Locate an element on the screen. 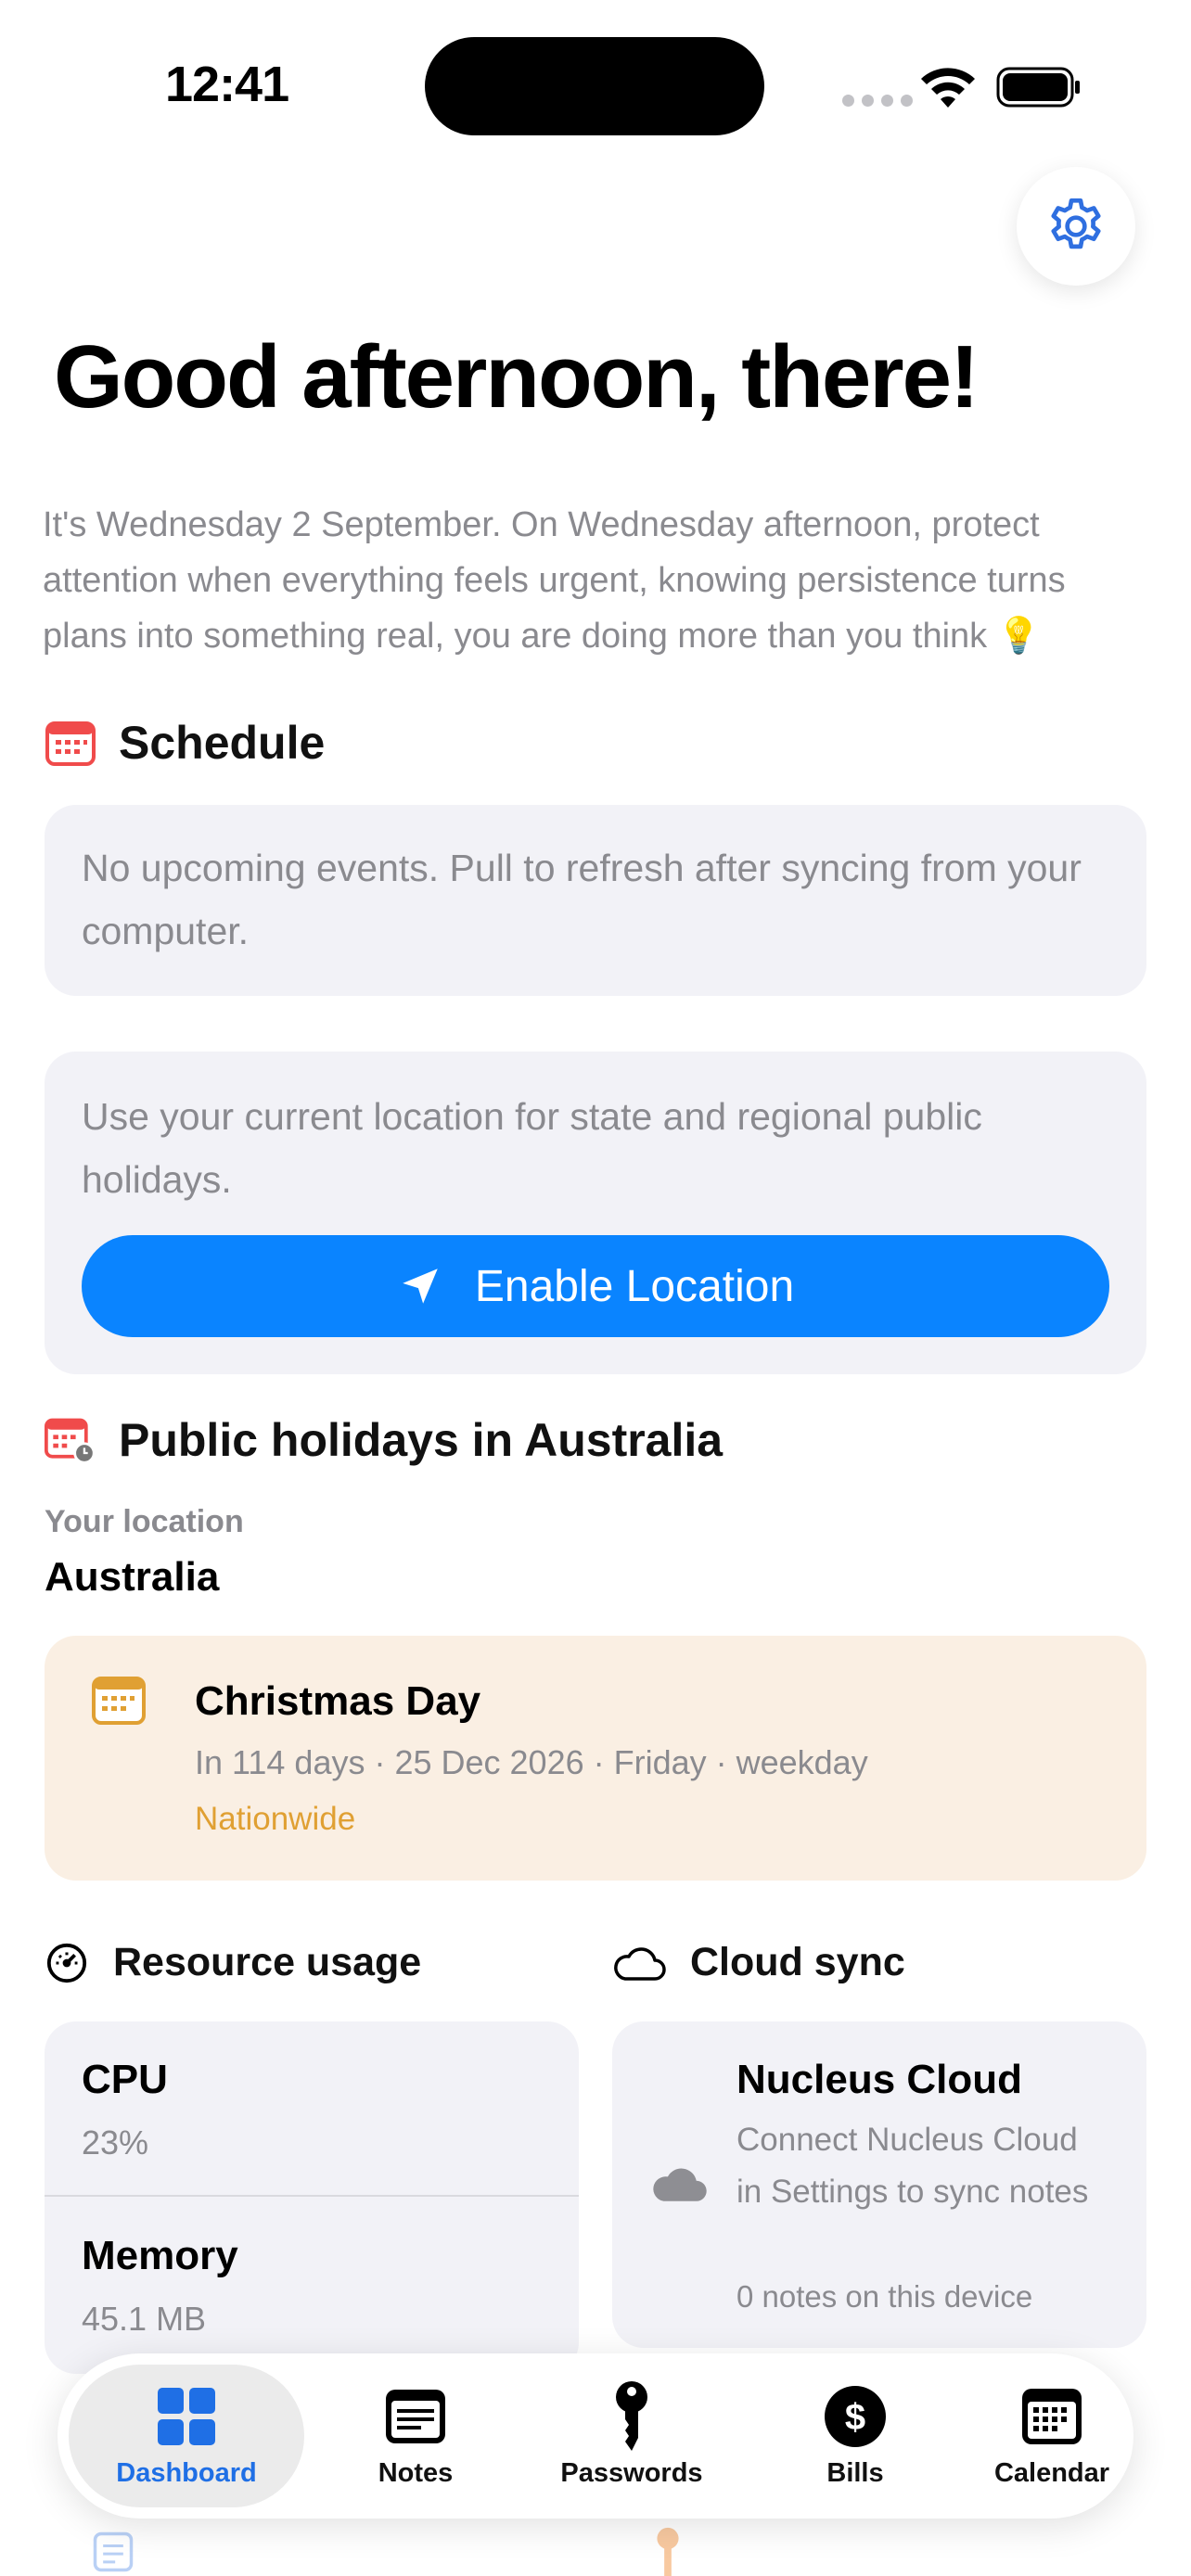 The image size is (1191, 2576). tab-passwords: Passwords is located at coordinates (631, 2436).